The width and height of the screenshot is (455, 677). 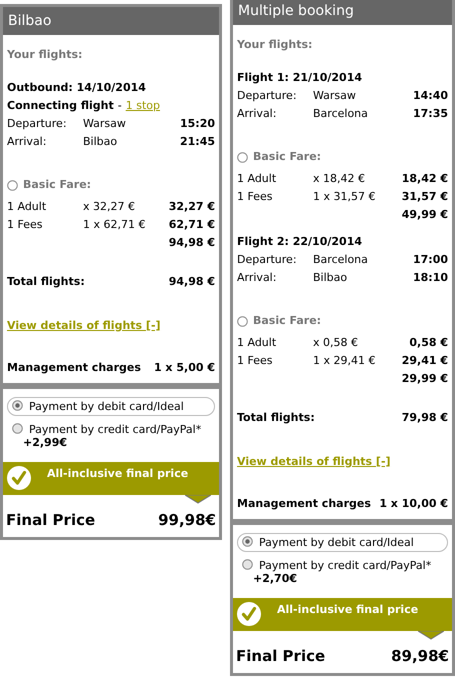 What do you see at coordinates (184, 368) in the screenshot?
I see `charges-value: 1 x 5,00 €` at bounding box center [184, 368].